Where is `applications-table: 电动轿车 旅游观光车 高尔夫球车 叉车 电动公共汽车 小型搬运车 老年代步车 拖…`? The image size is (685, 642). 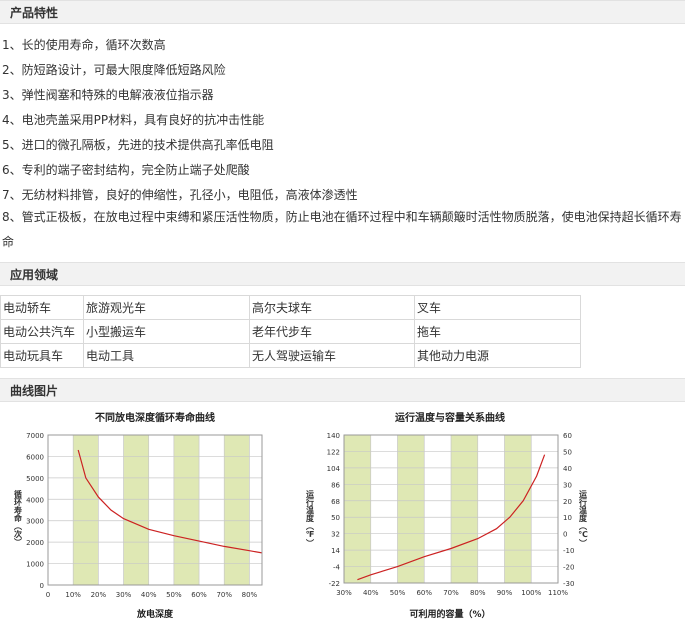 applications-table: 电动轿车 旅游观光车 高尔夫球车 叉车 电动公共汽车 小型搬运车 老年代步车 拖… is located at coordinates (290, 331).